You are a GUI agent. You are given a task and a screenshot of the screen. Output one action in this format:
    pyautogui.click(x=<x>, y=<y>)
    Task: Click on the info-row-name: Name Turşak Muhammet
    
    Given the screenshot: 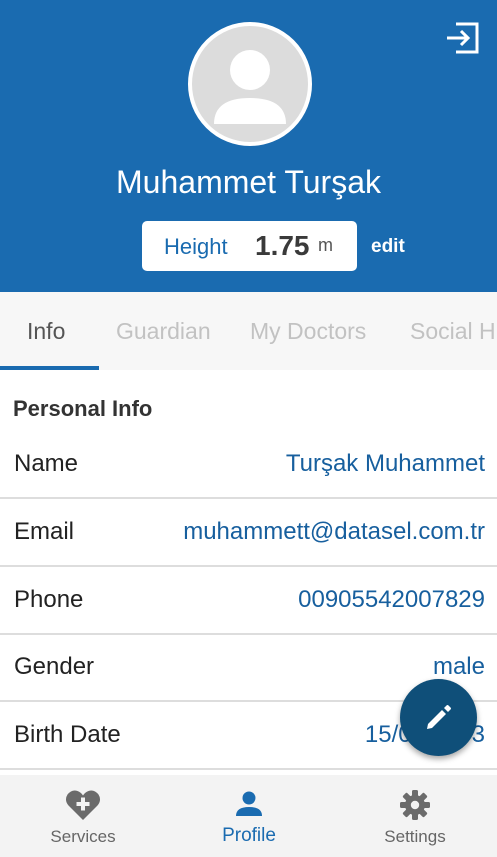 What is the action you would take?
    pyautogui.click(x=248, y=465)
    